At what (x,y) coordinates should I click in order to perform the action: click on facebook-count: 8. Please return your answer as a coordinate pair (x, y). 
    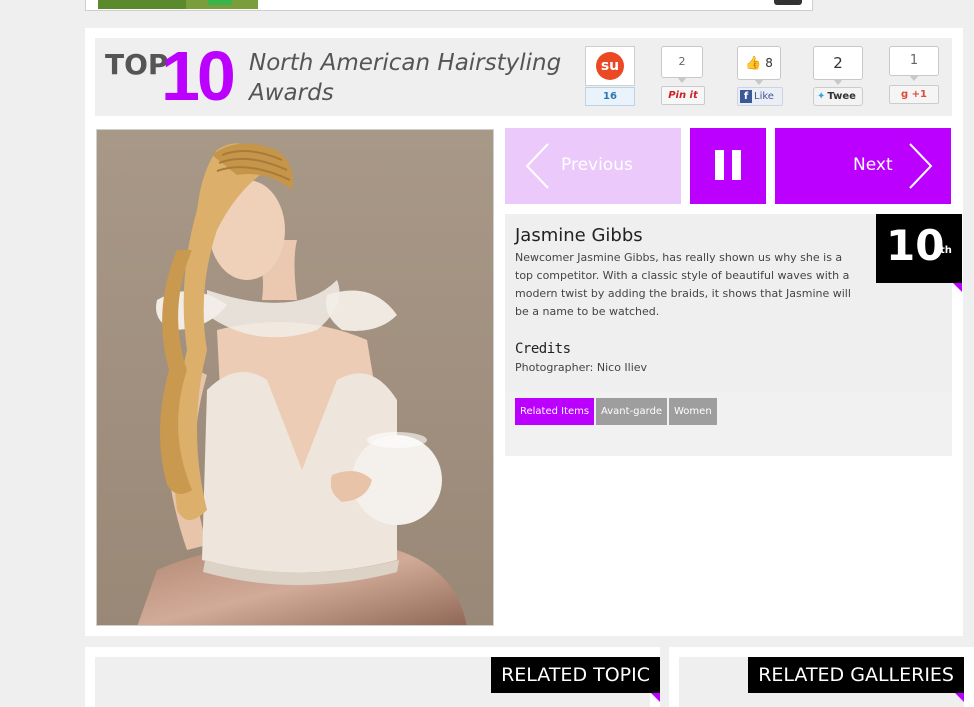
    Looking at the image, I should click on (769, 63).